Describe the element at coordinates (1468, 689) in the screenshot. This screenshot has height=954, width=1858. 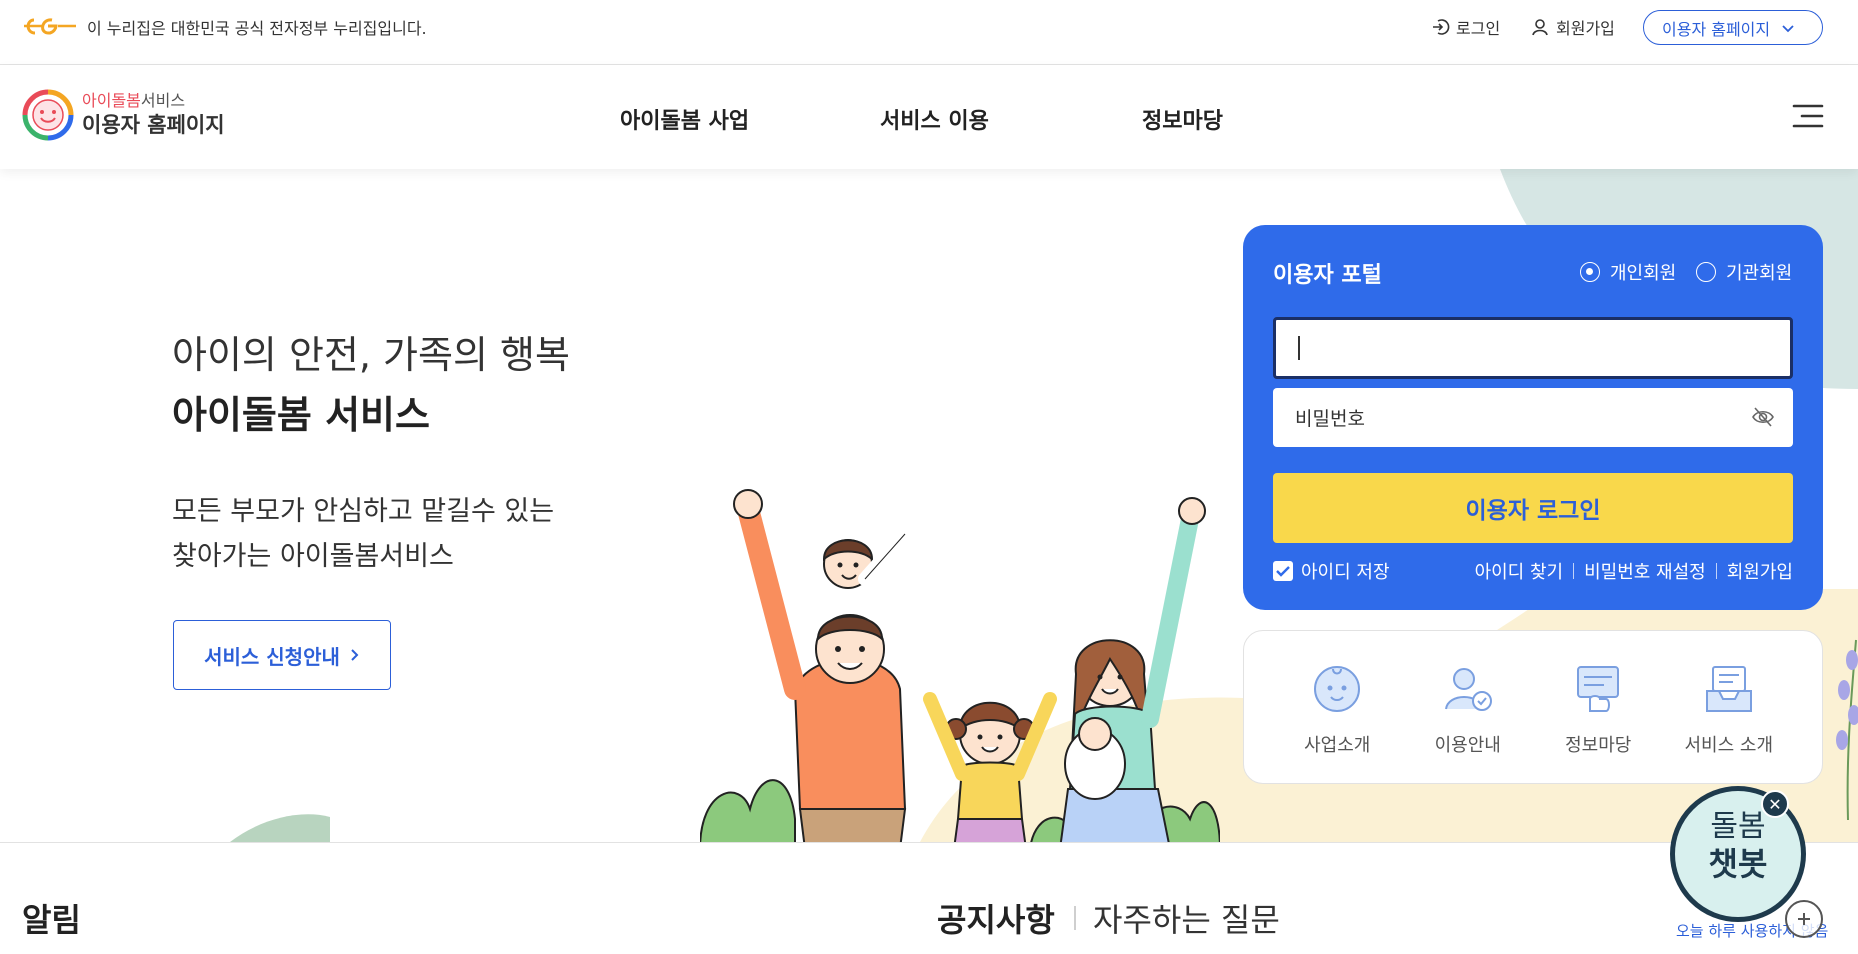
I see `user-check-icon` at that location.